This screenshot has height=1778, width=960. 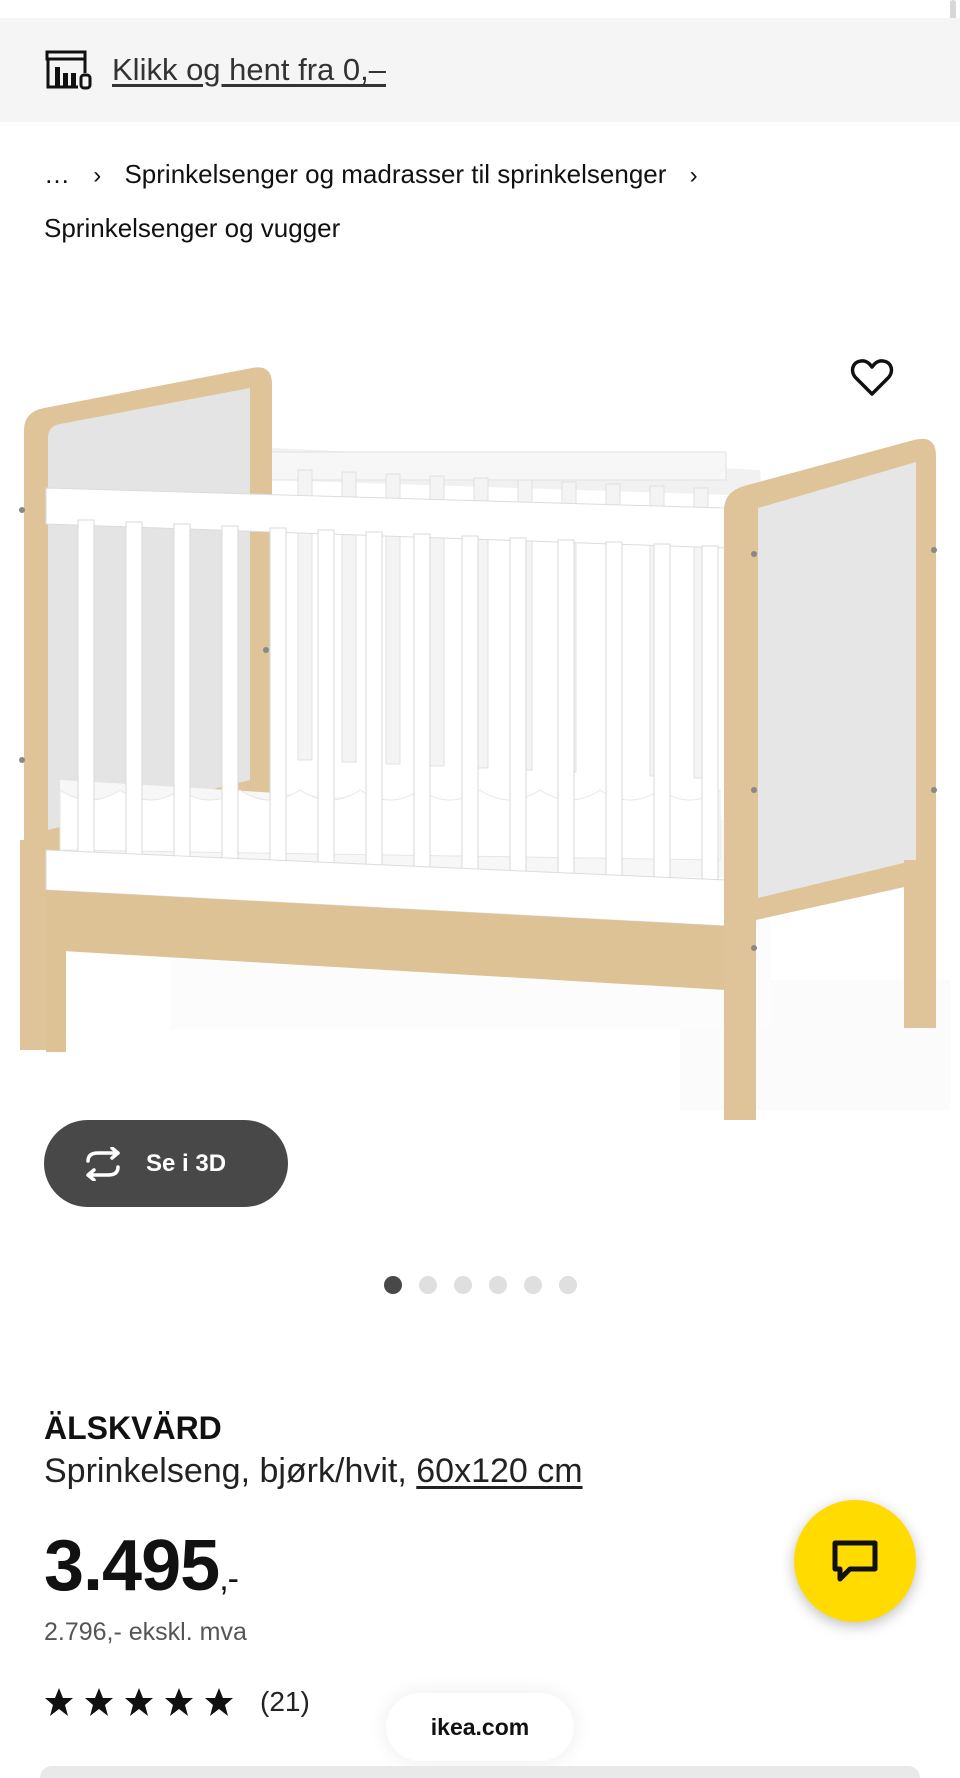 I want to click on rotate-3d-icon, so click(x=103, y=1163).